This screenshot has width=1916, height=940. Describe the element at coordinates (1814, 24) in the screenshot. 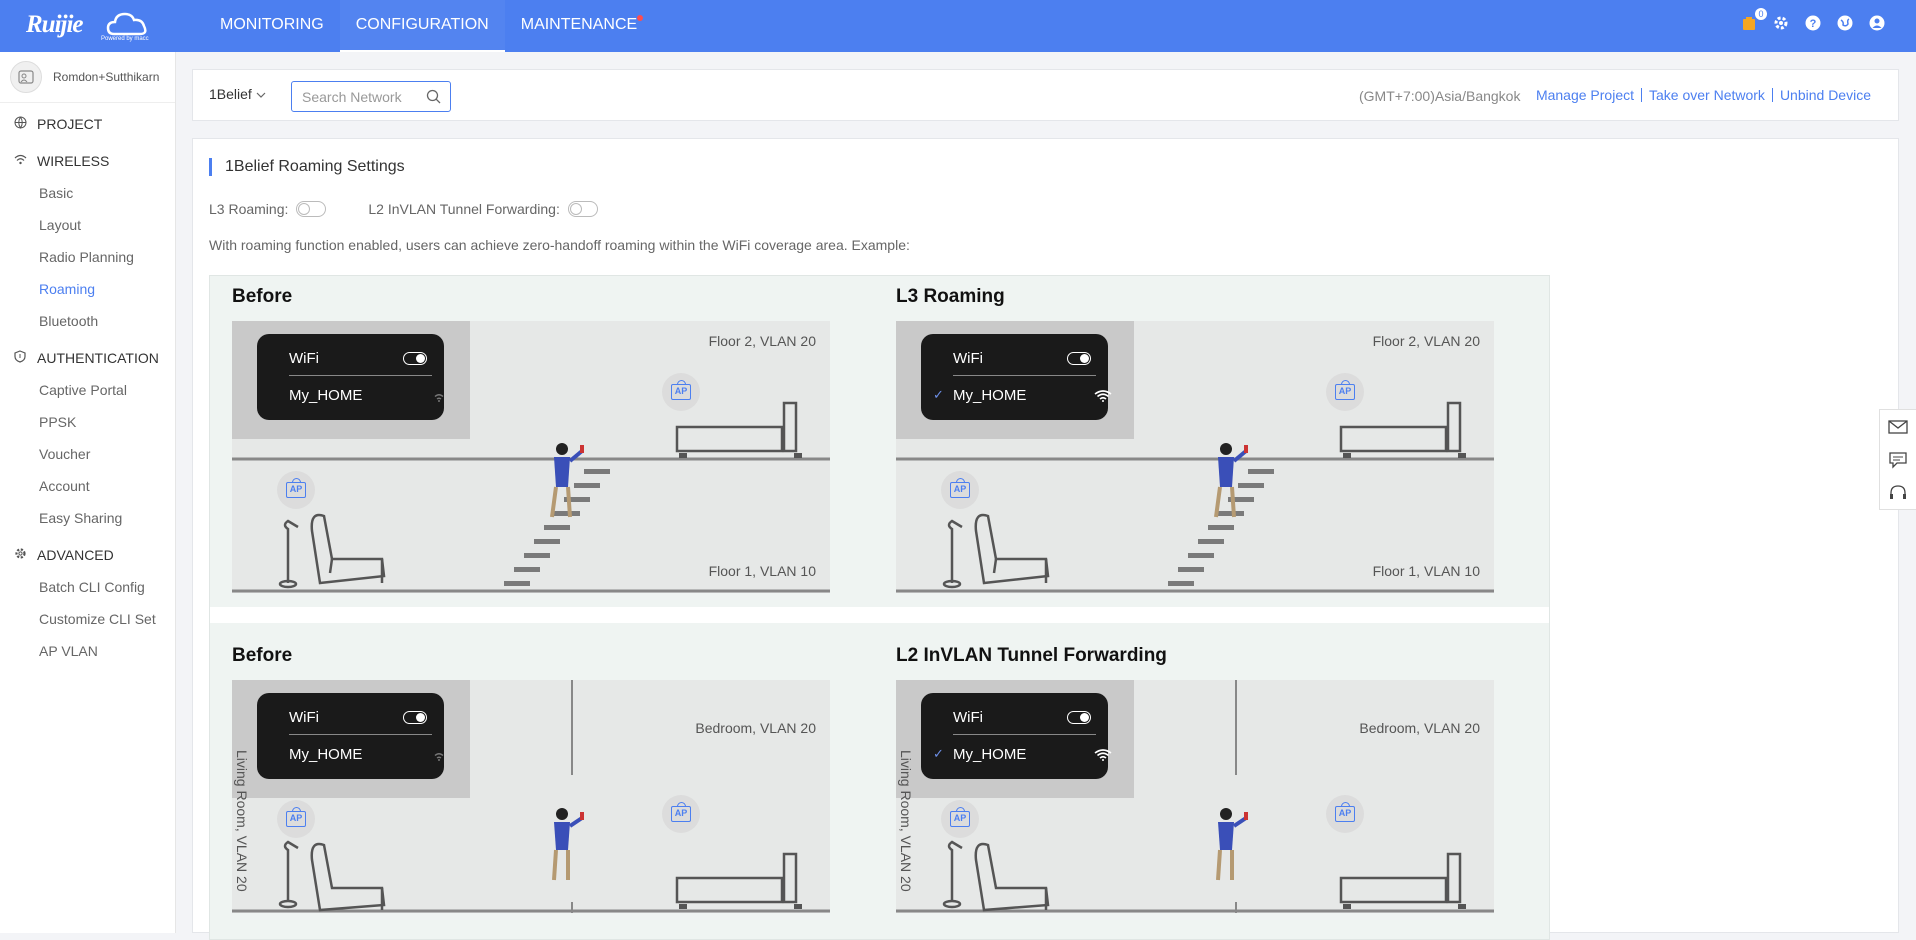

I see `help-icon: ?` at that location.